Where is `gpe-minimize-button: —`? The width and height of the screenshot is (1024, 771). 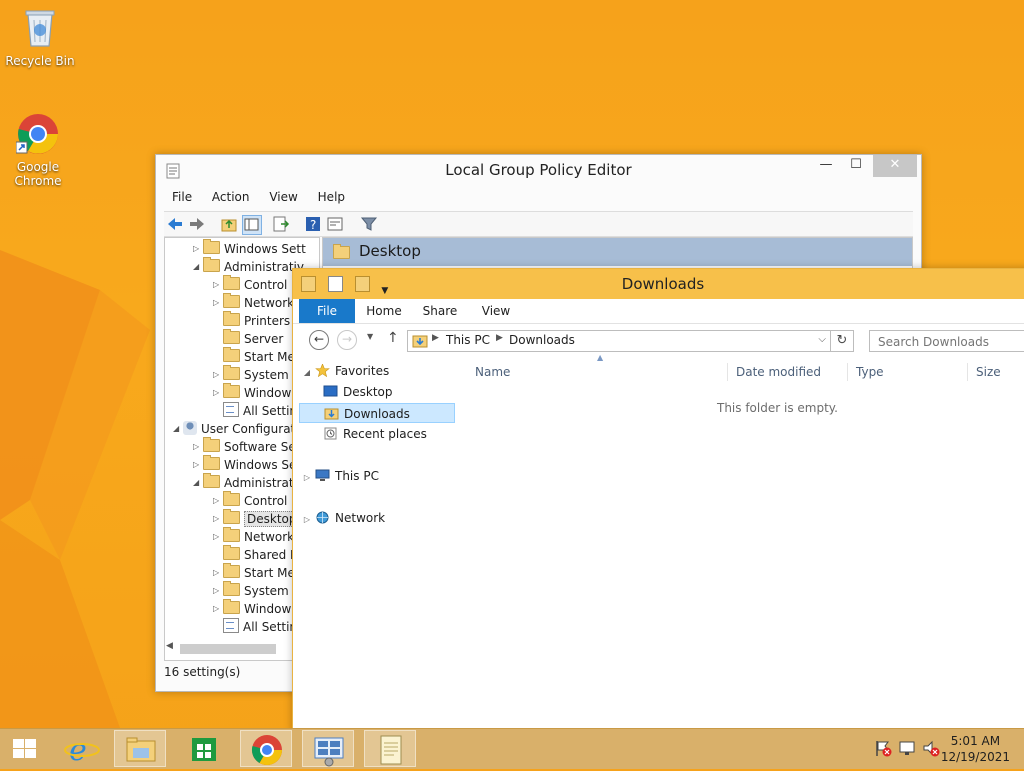
gpe-minimize-button: — is located at coordinates (826, 166).